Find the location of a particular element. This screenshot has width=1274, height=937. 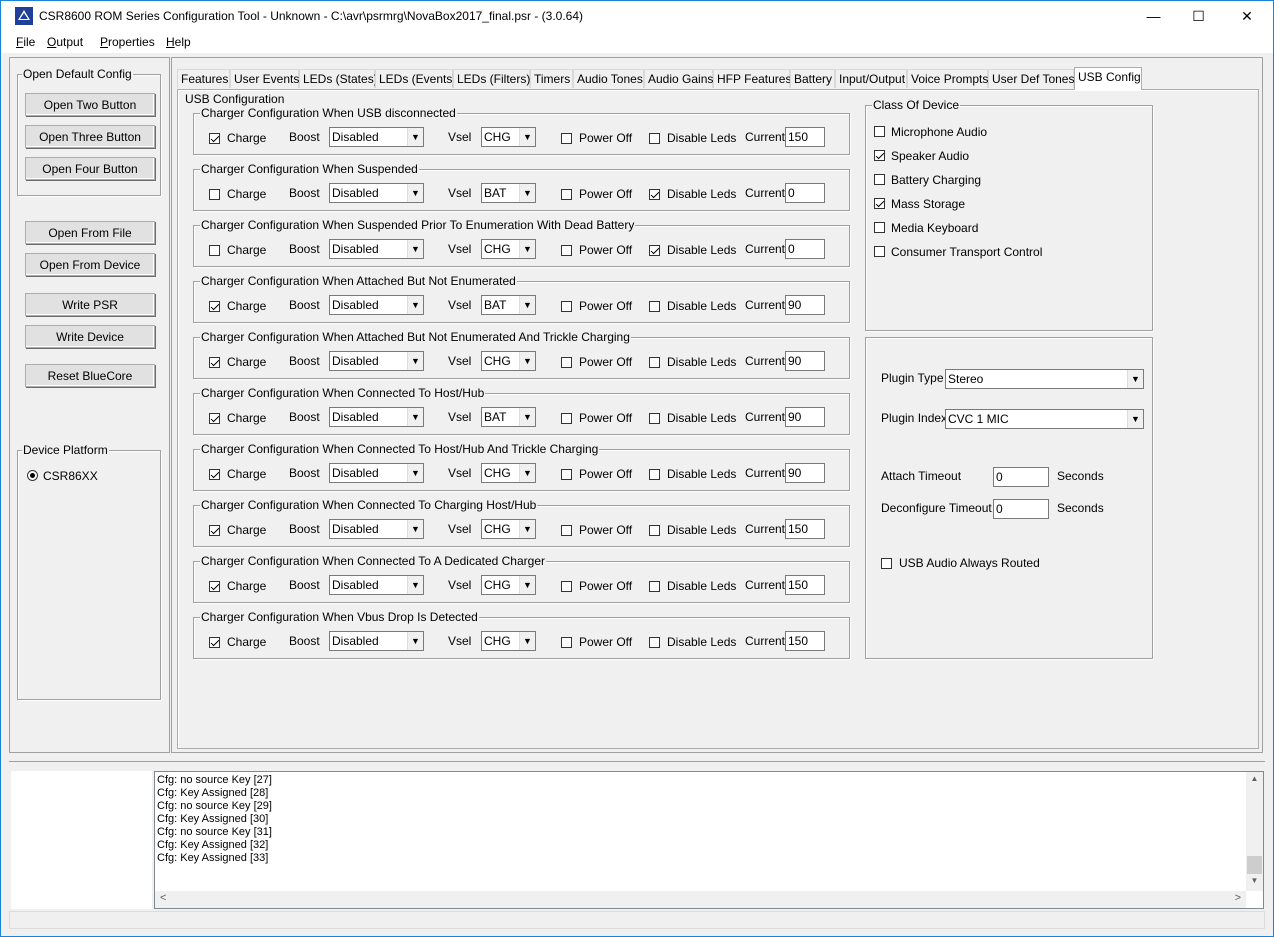

tab-user-def-tones: User Def Tones is located at coordinates (1031, 78).